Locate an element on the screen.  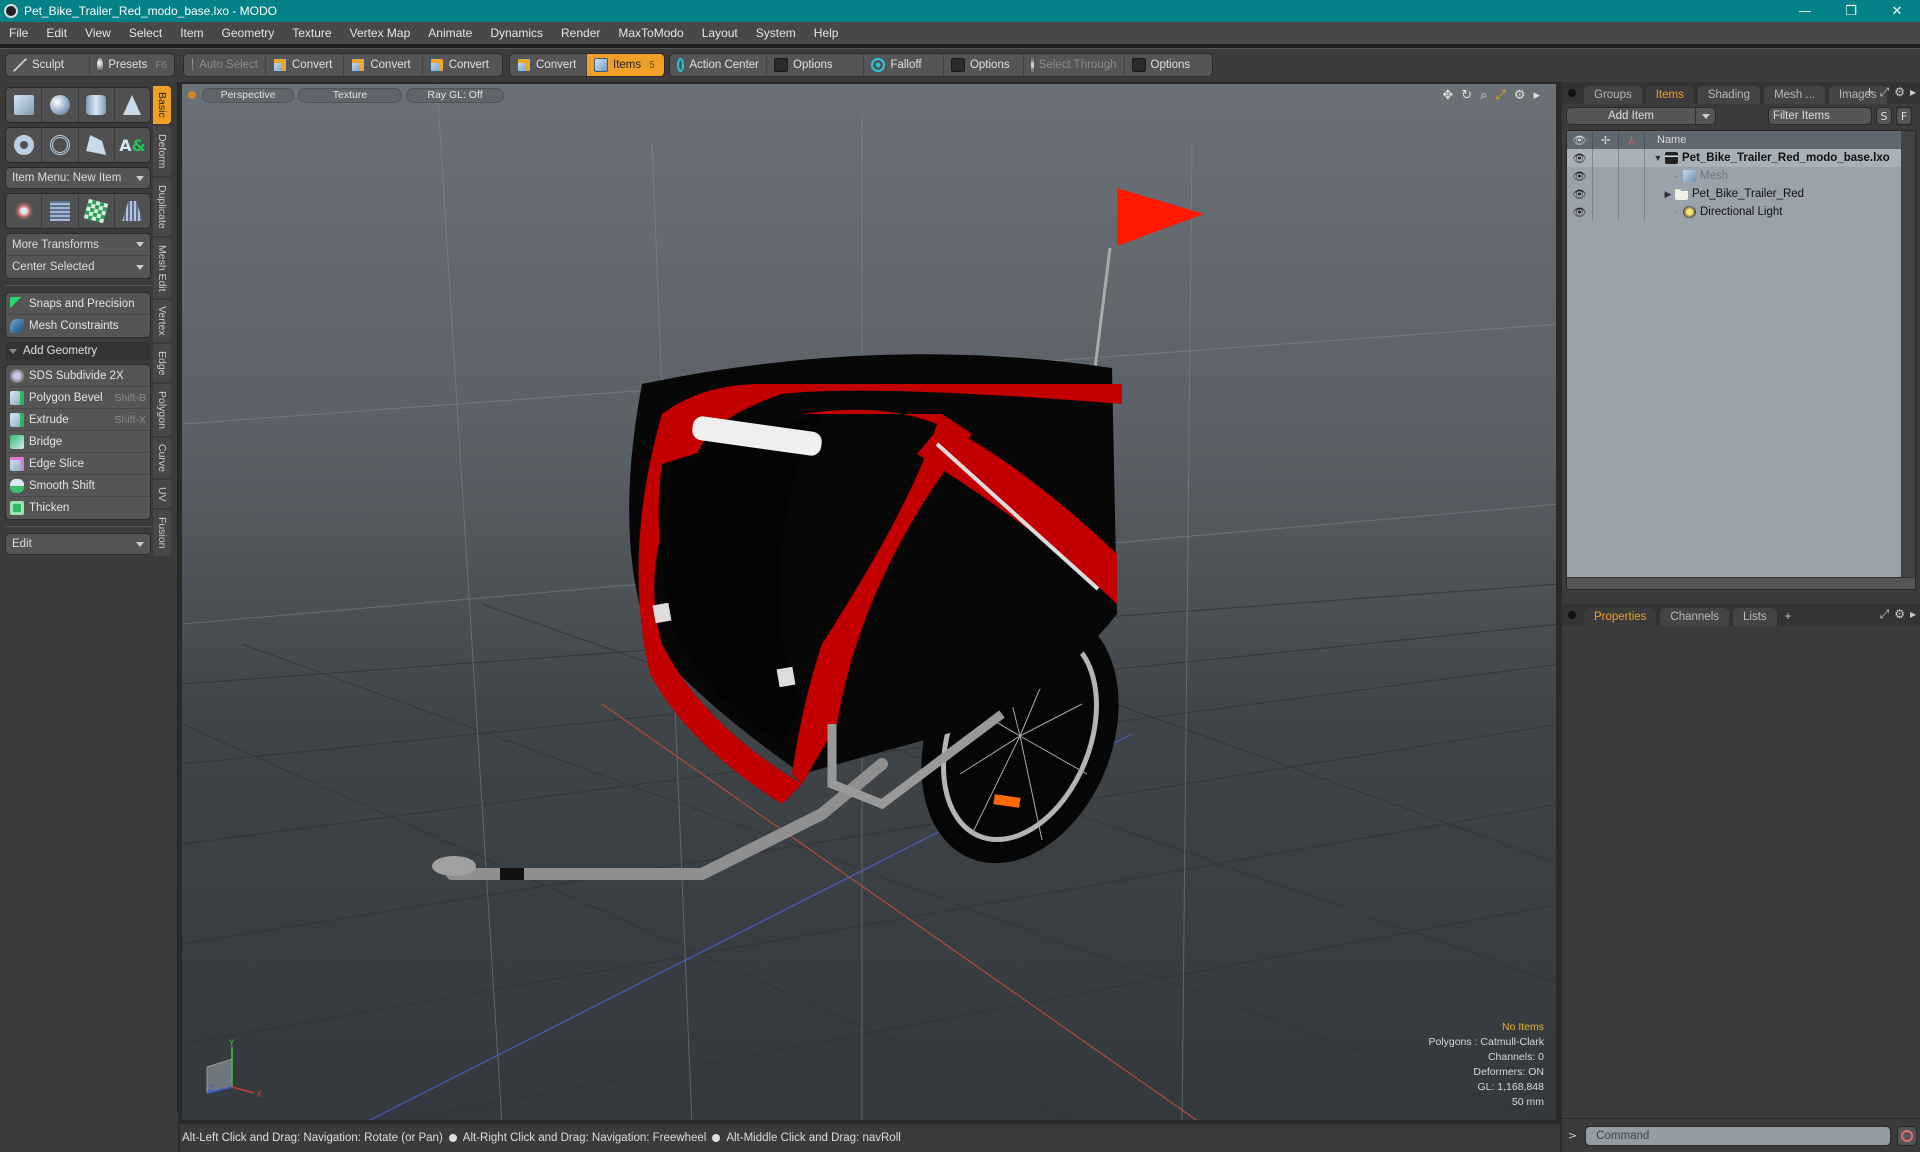
add-item-button: Add Item is located at coordinates (1641, 116).